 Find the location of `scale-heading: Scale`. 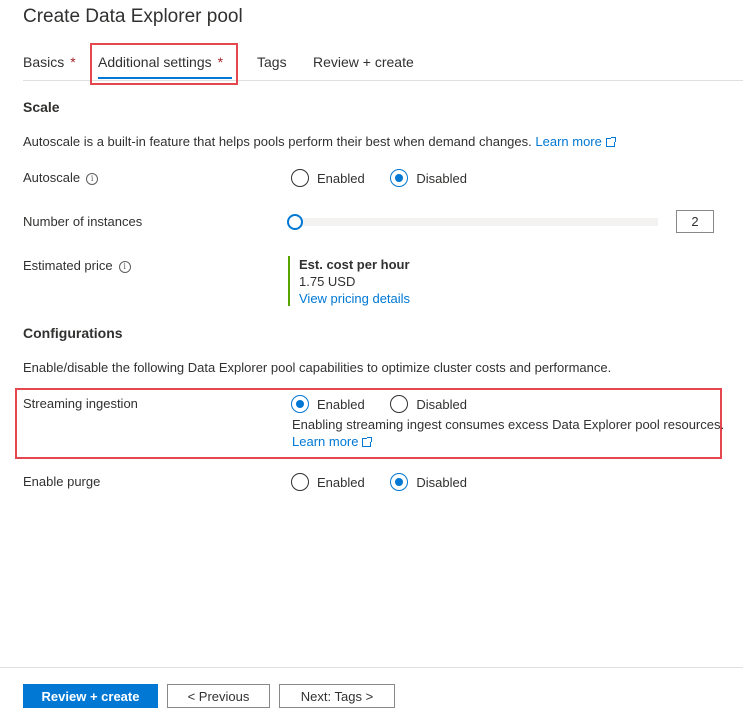

scale-heading: Scale is located at coordinates (41, 107).